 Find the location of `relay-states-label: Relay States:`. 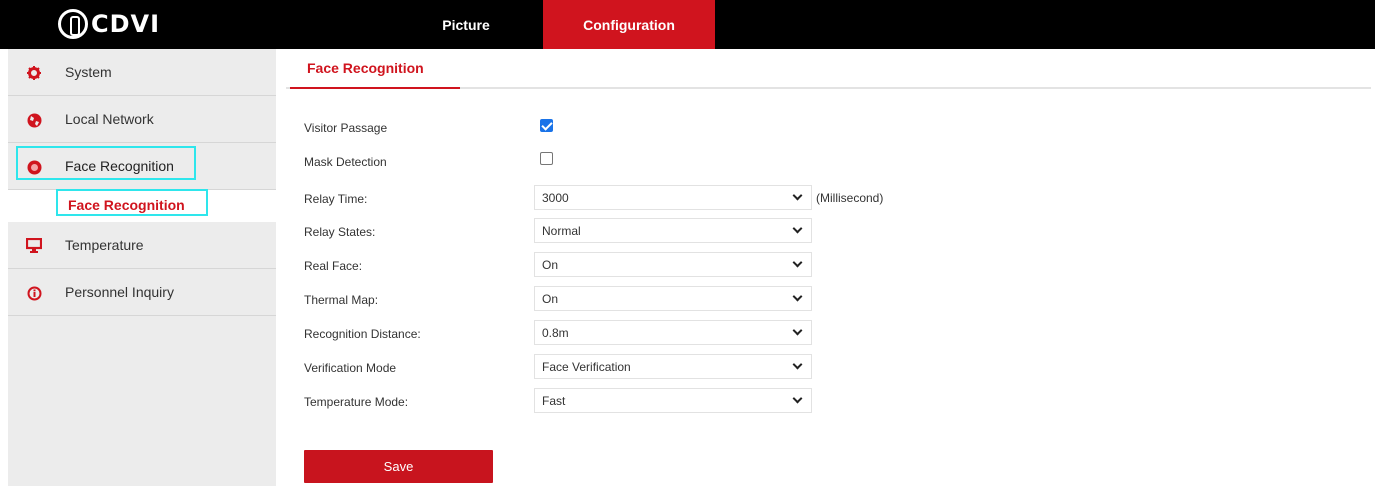

relay-states-label: Relay States: is located at coordinates (340, 232).